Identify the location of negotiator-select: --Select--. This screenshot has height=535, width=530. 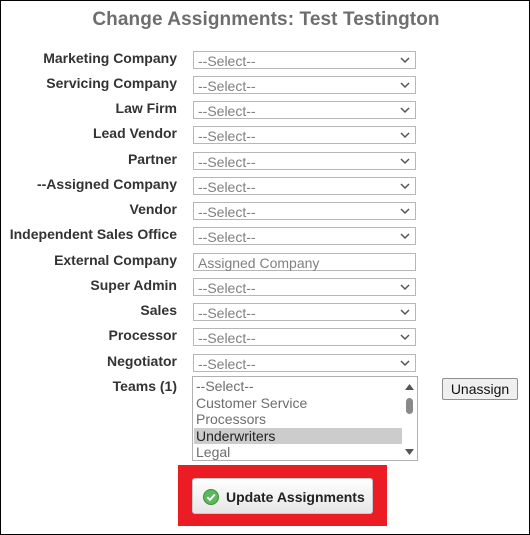
(304, 363).